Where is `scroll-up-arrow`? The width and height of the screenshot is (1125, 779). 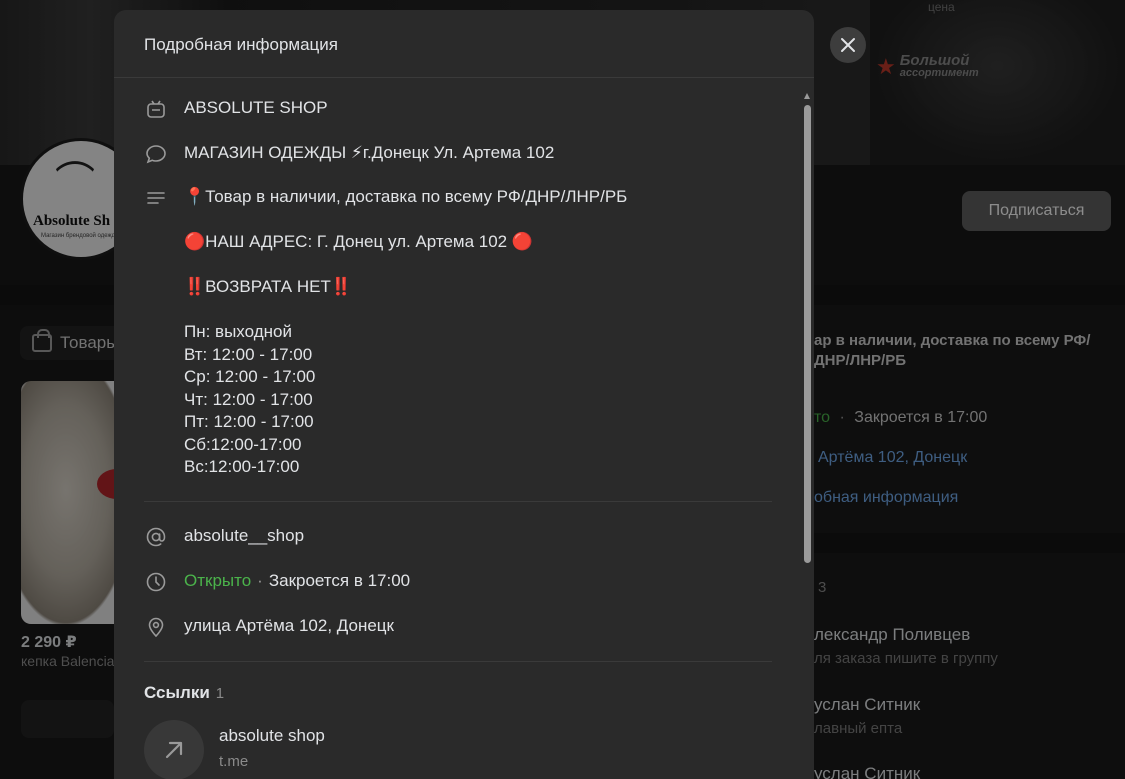 scroll-up-arrow is located at coordinates (807, 96).